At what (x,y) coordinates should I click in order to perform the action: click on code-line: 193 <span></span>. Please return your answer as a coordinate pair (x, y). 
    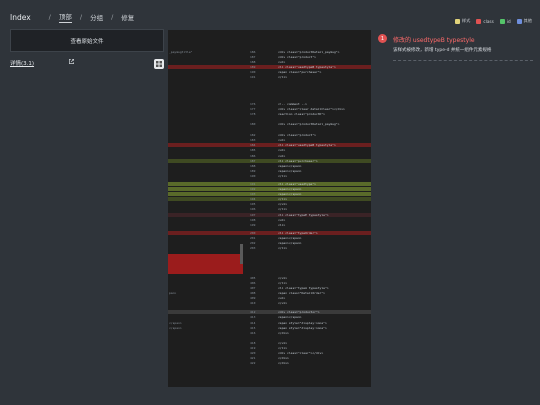
    Looking at the image, I should click on (269, 194).